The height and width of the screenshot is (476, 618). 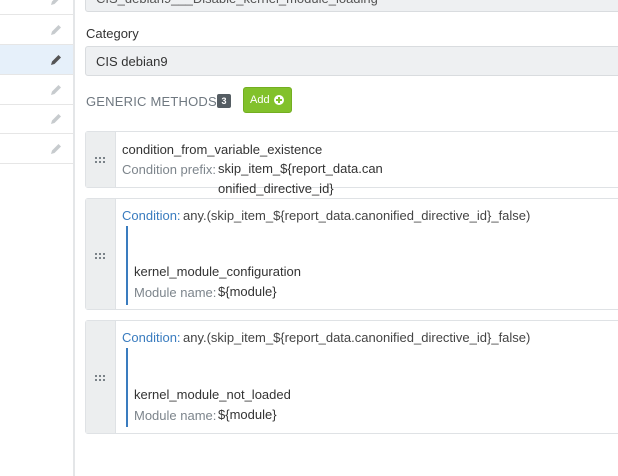 I want to click on add-method-button: Add, so click(x=267, y=100).